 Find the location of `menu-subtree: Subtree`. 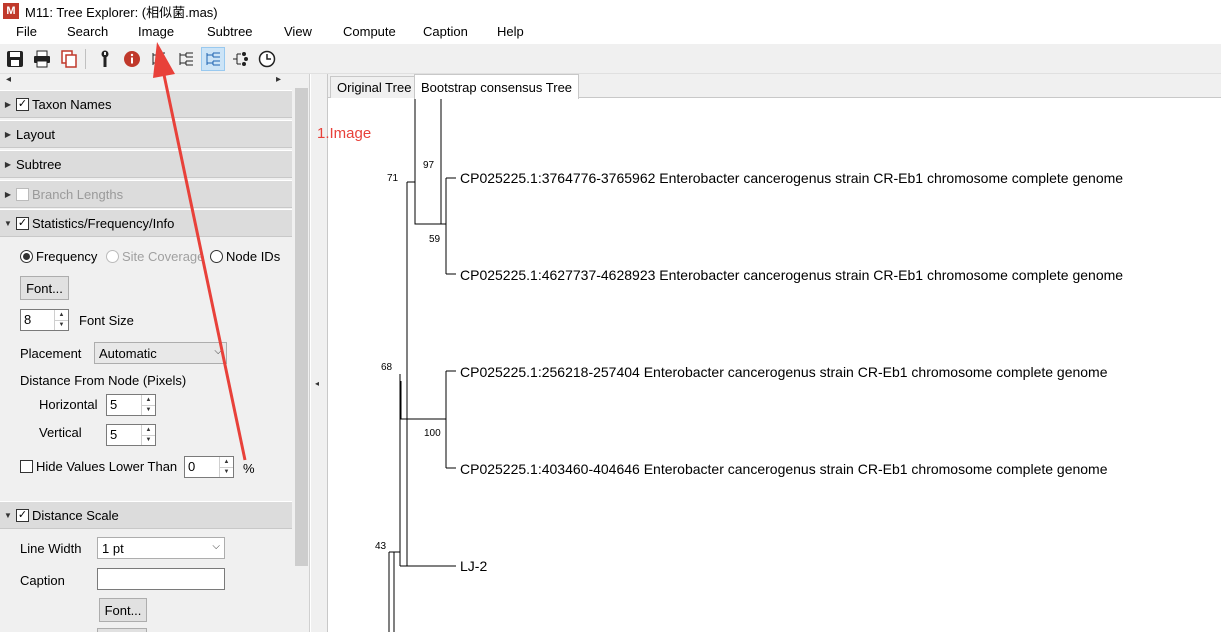

menu-subtree: Subtree is located at coordinates (230, 31).